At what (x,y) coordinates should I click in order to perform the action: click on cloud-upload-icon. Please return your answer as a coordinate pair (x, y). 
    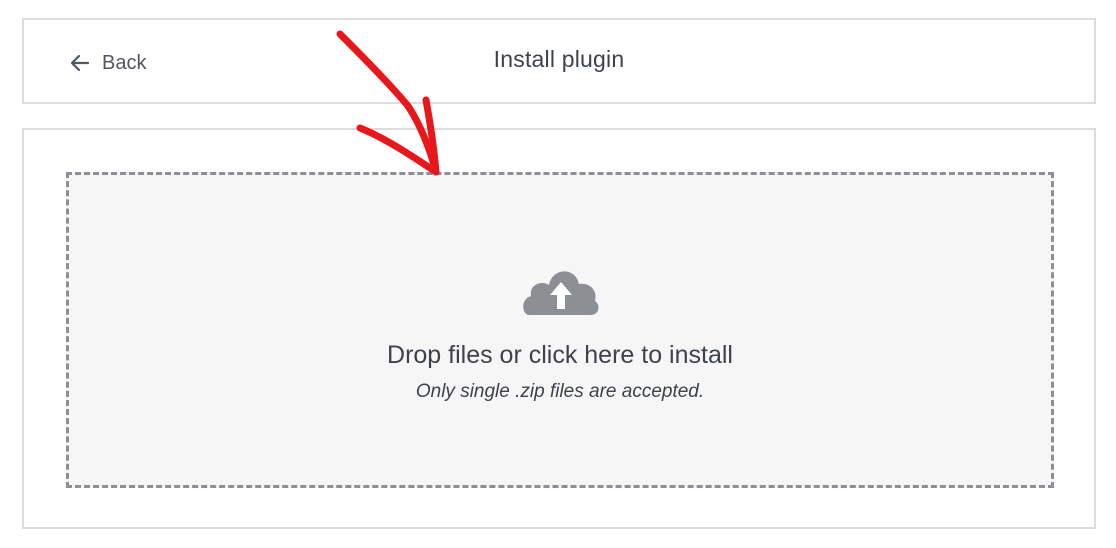
    Looking at the image, I should click on (561, 289).